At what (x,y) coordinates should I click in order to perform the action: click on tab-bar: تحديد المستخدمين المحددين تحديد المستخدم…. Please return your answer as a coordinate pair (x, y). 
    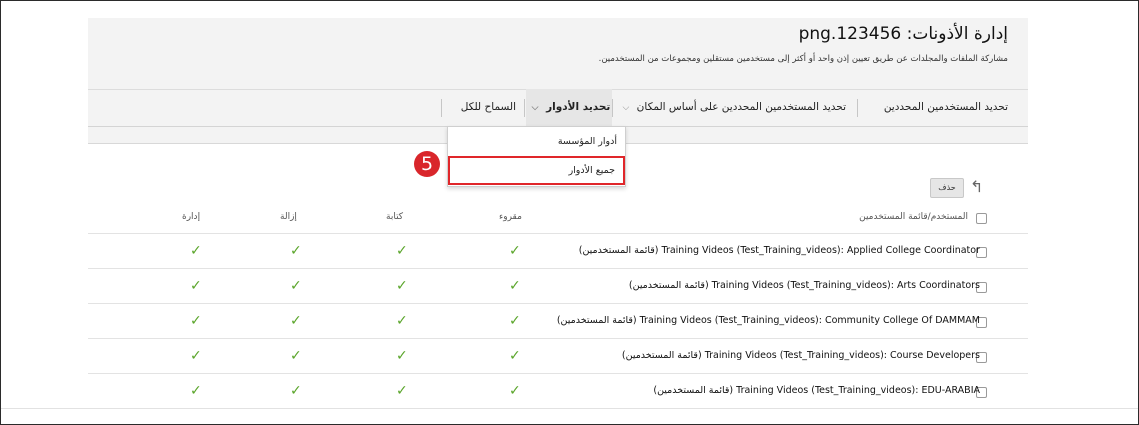
    Looking at the image, I should click on (558, 108).